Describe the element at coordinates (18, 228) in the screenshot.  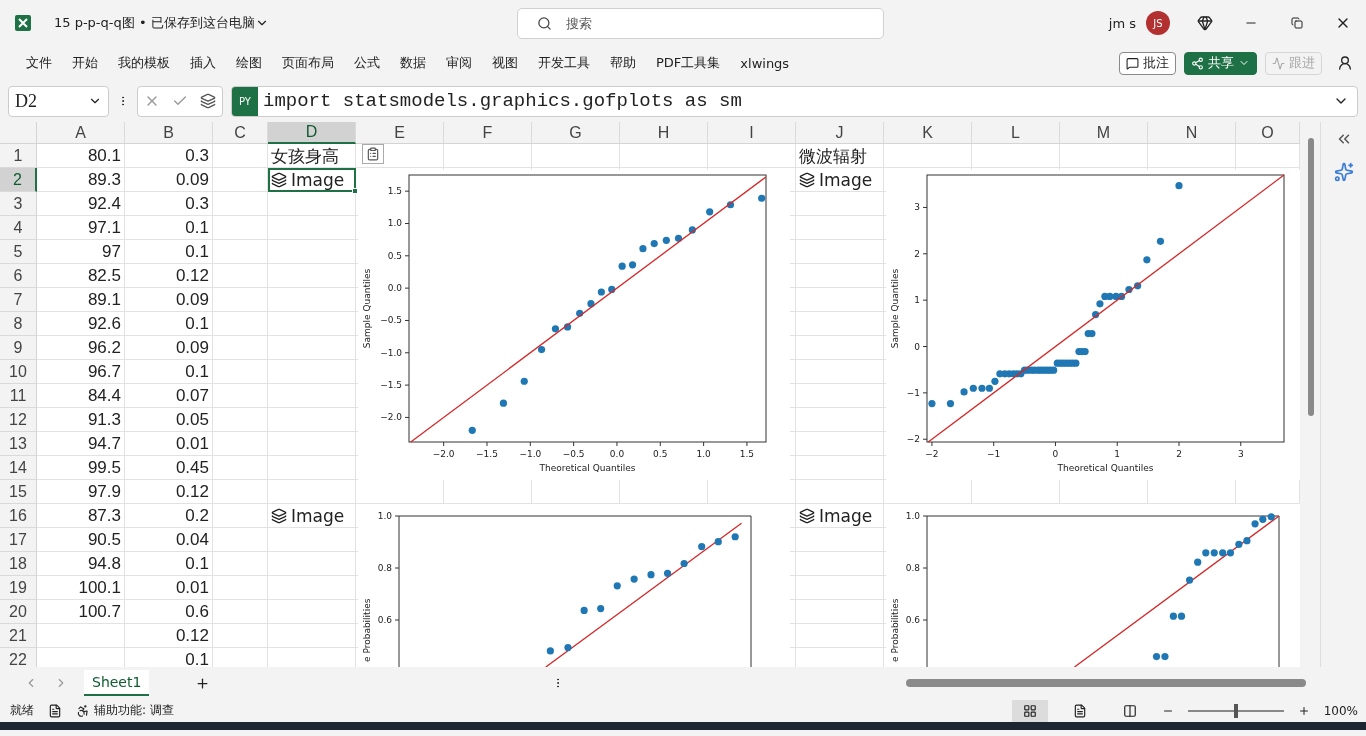
I see `row-header: 4` at that location.